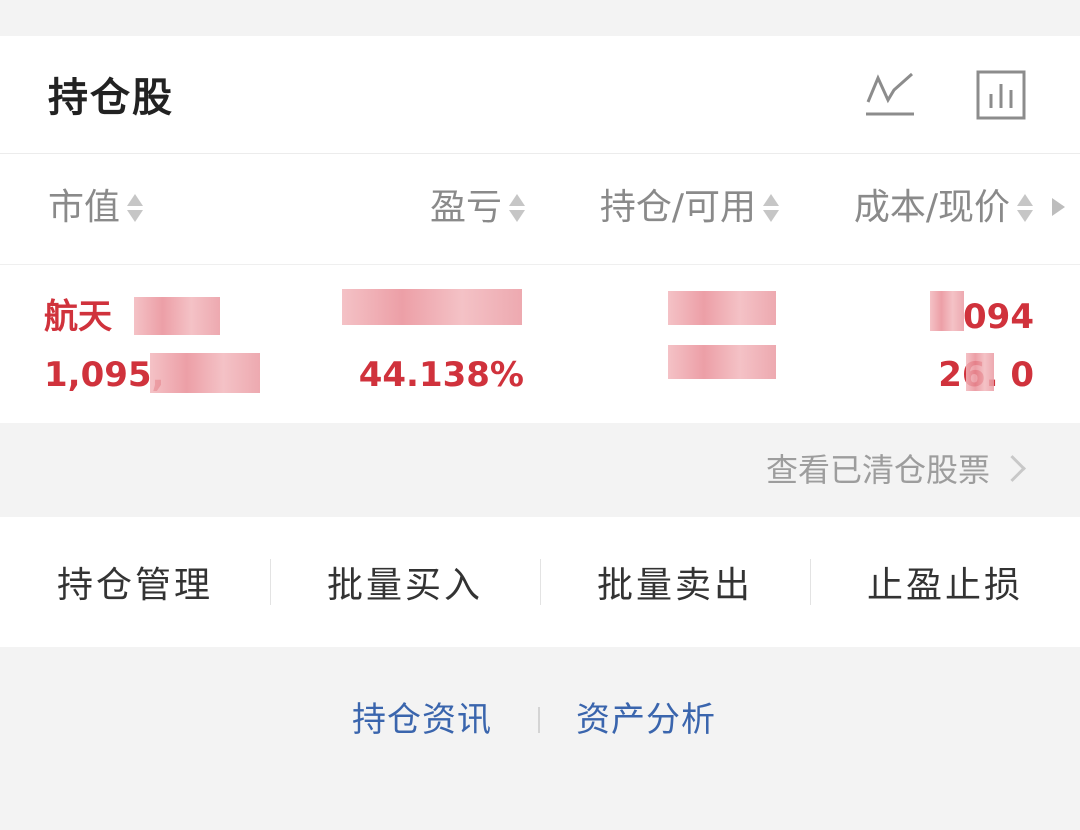 This screenshot has width=1080, height=830. I want to click on stock-name: 航天, so click(78, 317).